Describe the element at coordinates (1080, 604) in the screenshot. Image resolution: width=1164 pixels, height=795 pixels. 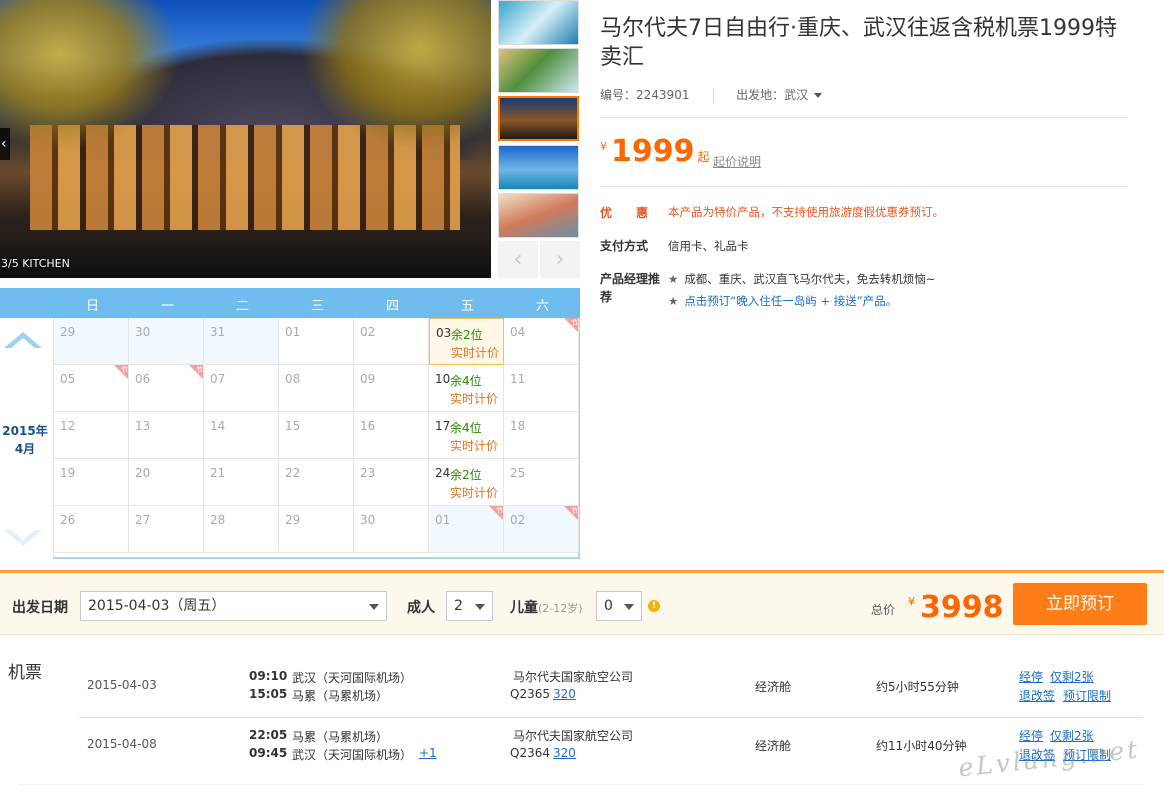
I see `book-now-button: 立即预订` at that location.